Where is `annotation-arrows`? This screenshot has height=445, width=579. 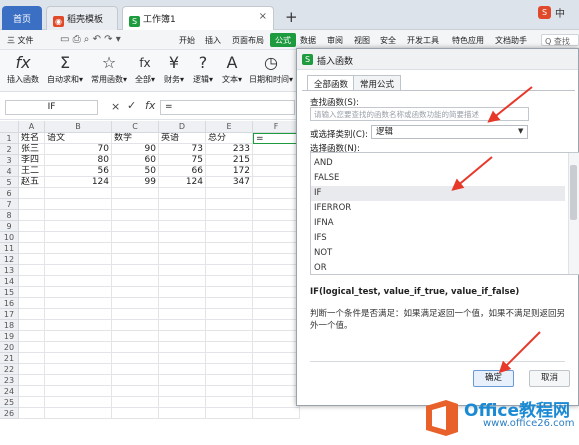
annotation-arrows is located at coordinates (496, 230).